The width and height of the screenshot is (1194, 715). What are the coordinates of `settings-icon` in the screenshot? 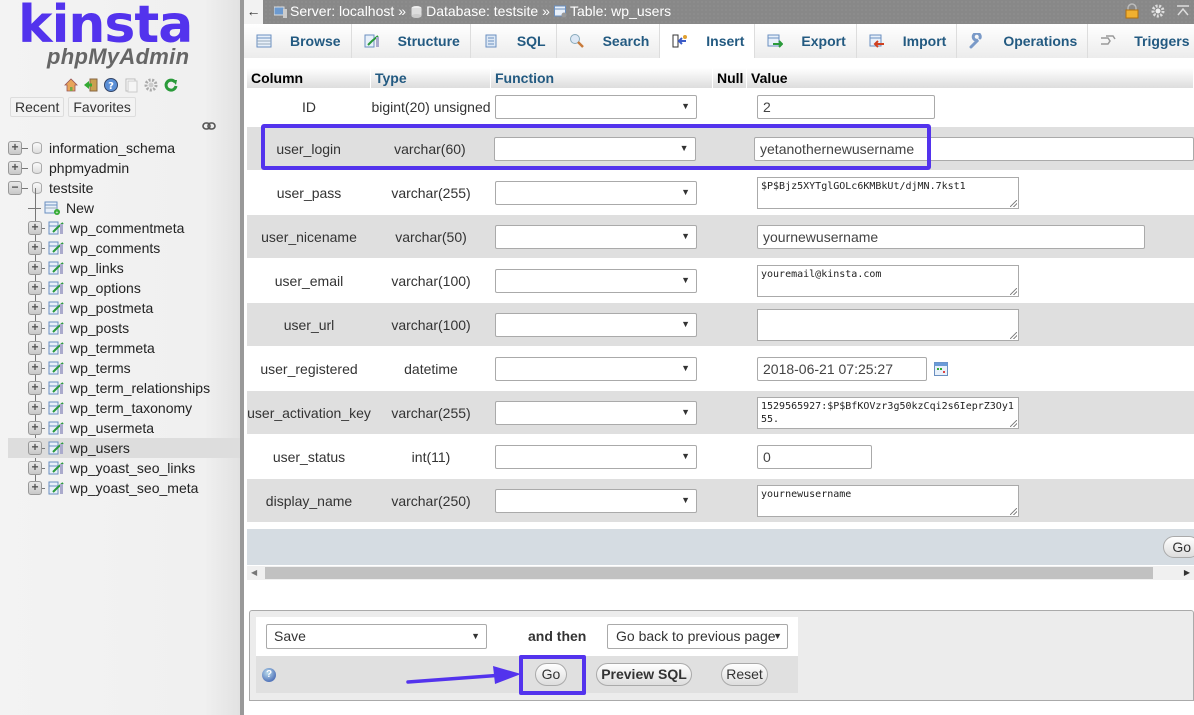 It's located at (151, 85).